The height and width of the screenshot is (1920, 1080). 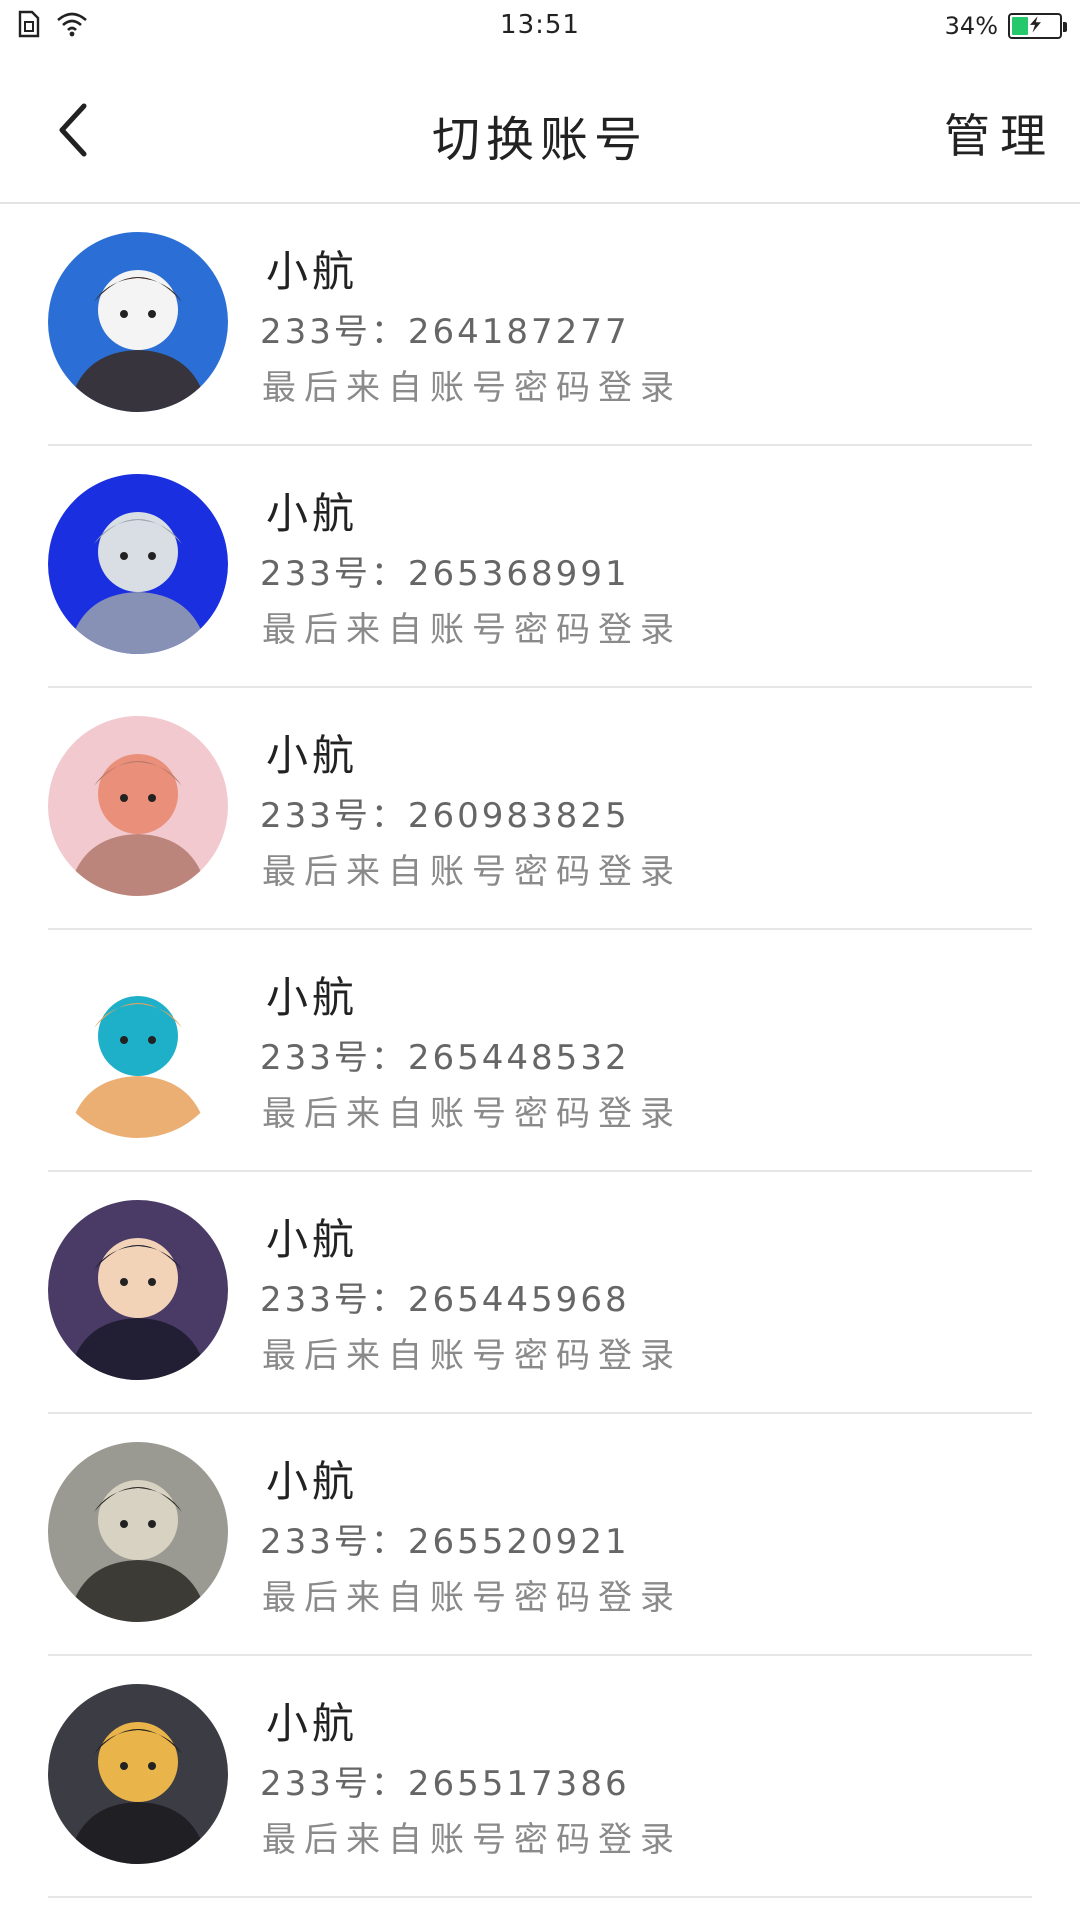 I want to click on charging-bolt-icon, so click(x=1035, y=24).